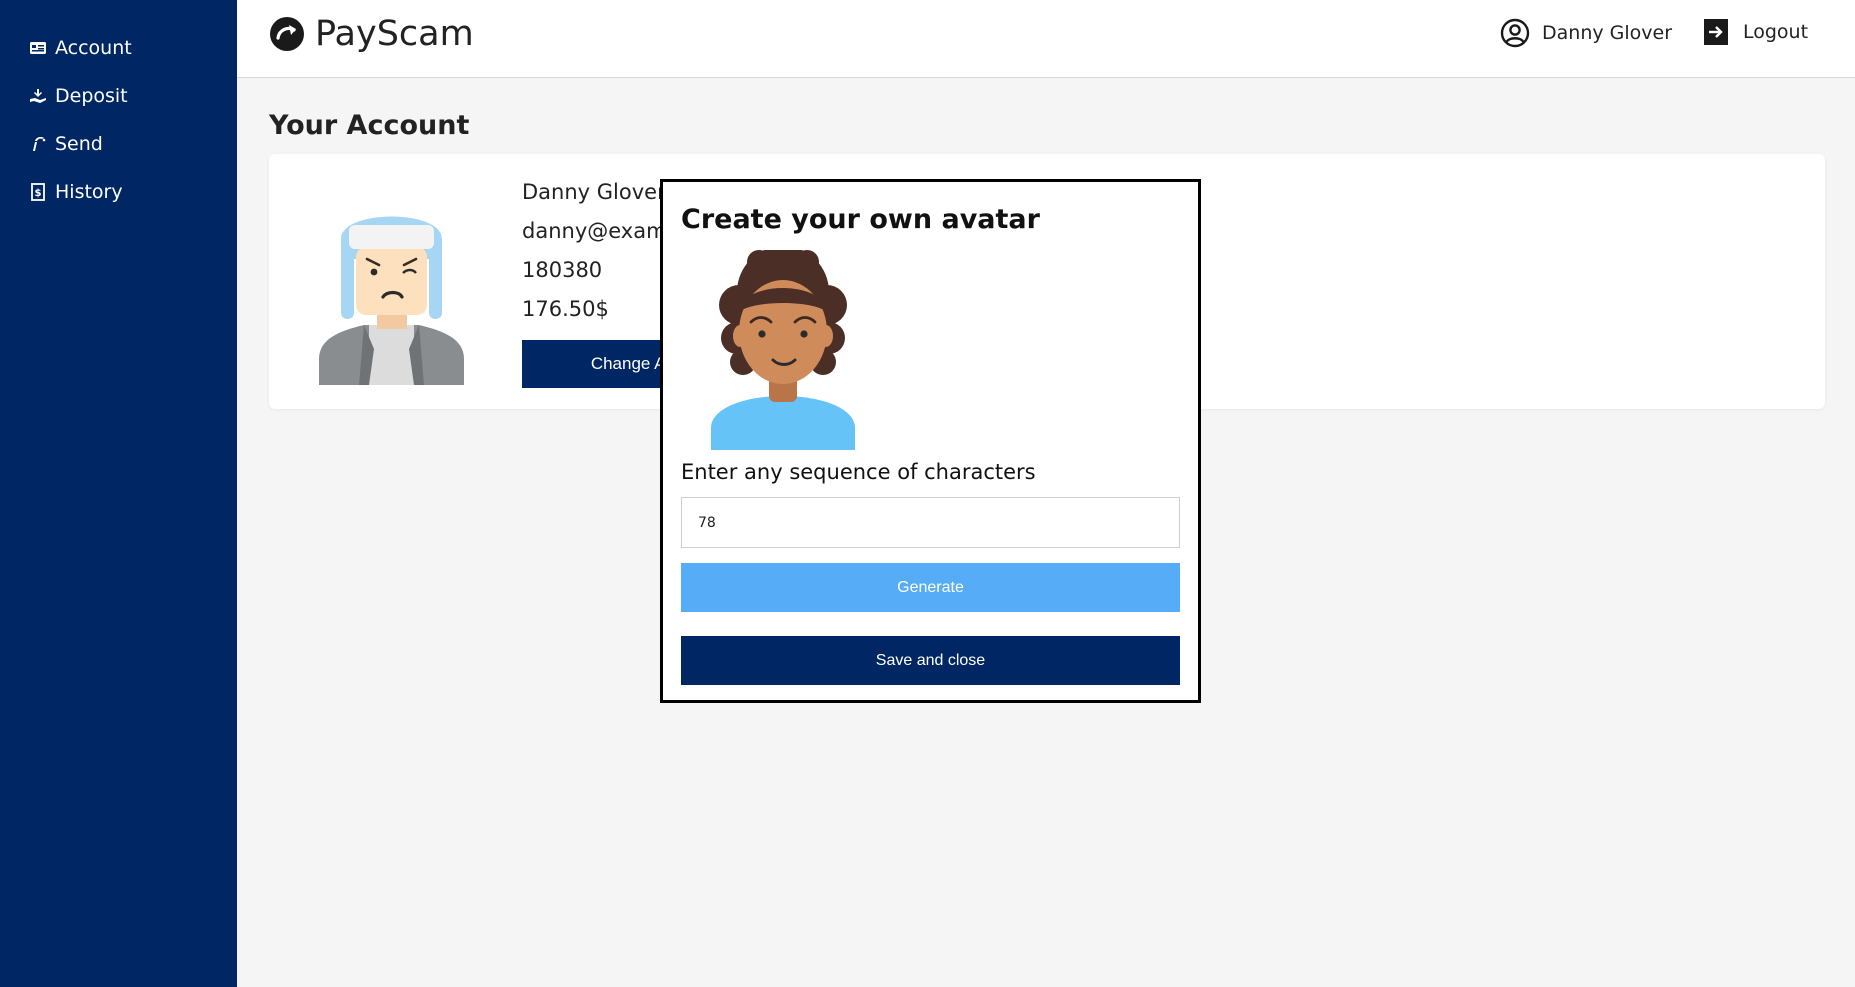 The image size is (1855, 987). I want to click on sidebar-item-account: Account, so click(118, 48).